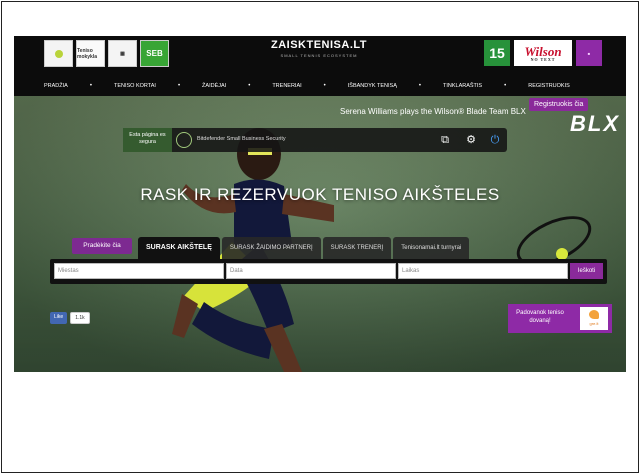  I want to click on nav-item-blog: TINKLARAŠTIS, so click(462, 86).